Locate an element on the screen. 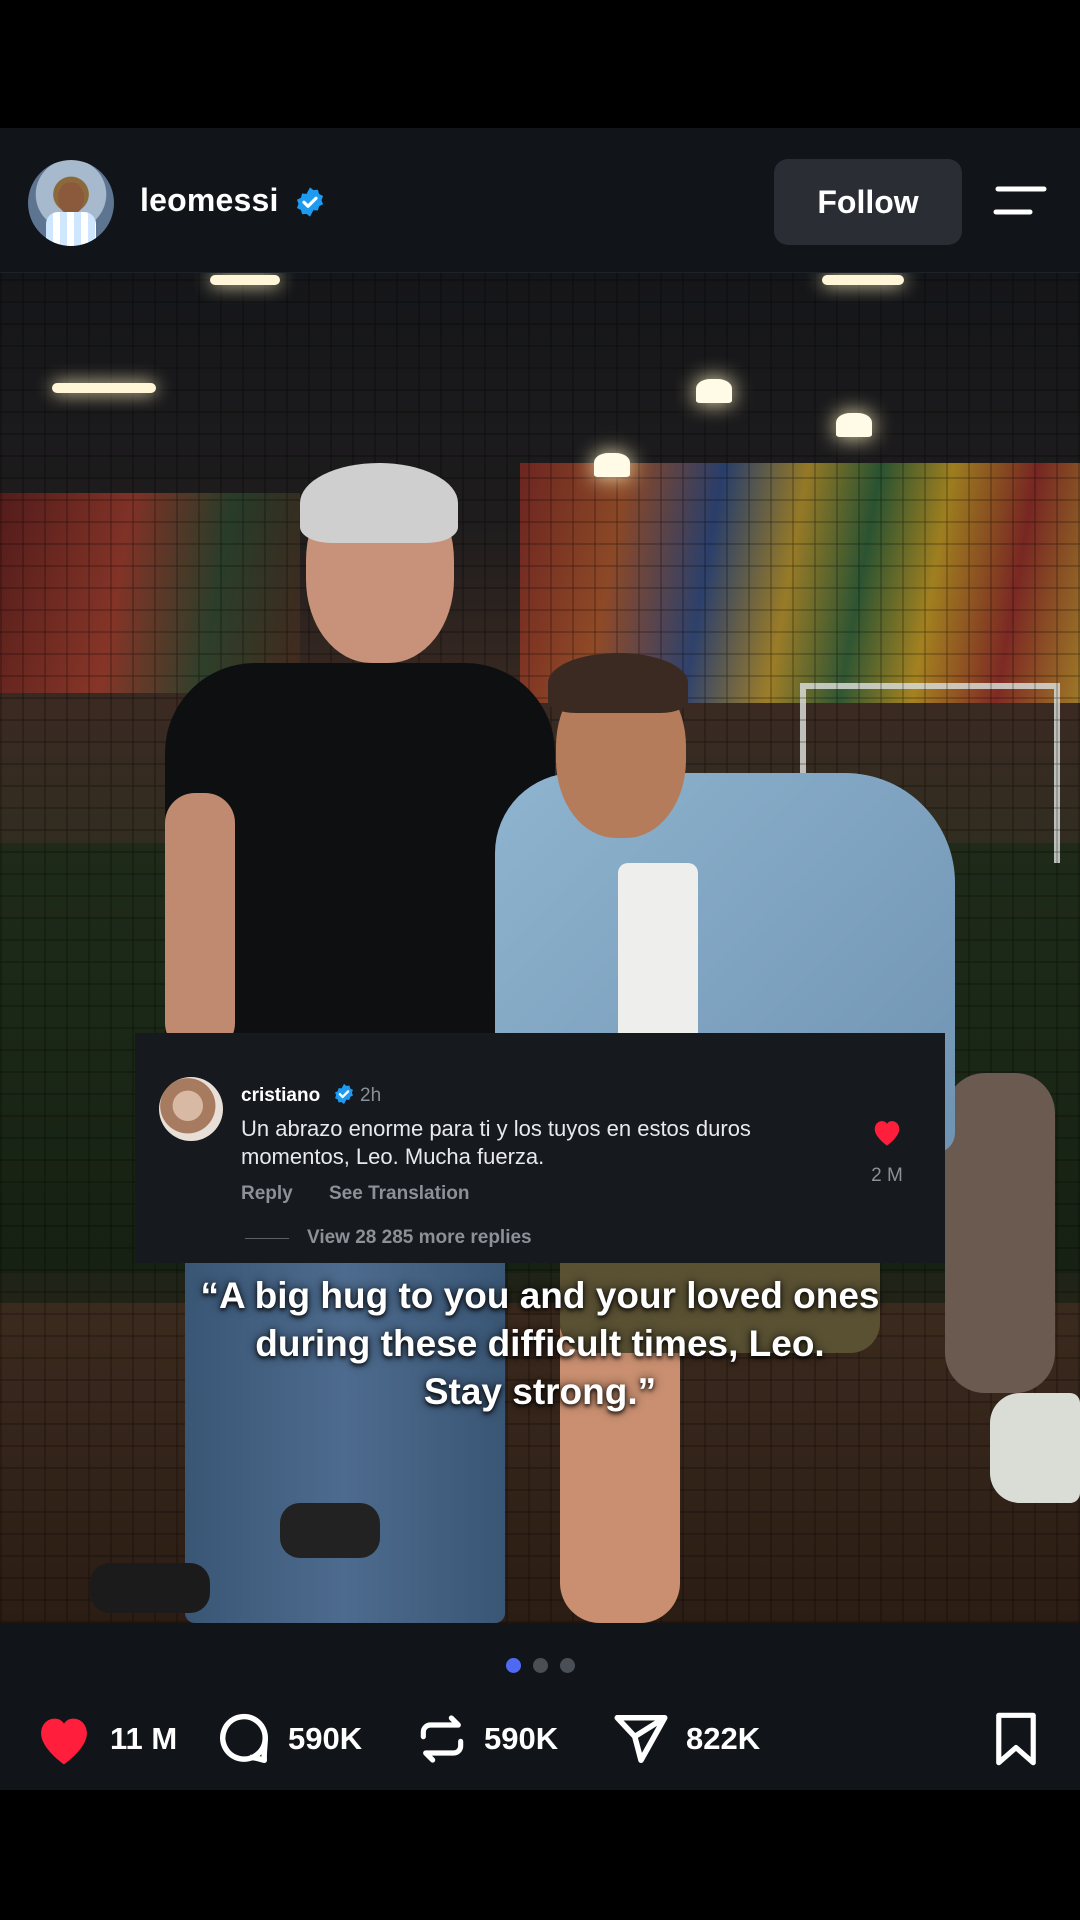 This screenshot has width=1080, height=1920. person-right-tattooed-leg is located at coordinates (1000, 1233).